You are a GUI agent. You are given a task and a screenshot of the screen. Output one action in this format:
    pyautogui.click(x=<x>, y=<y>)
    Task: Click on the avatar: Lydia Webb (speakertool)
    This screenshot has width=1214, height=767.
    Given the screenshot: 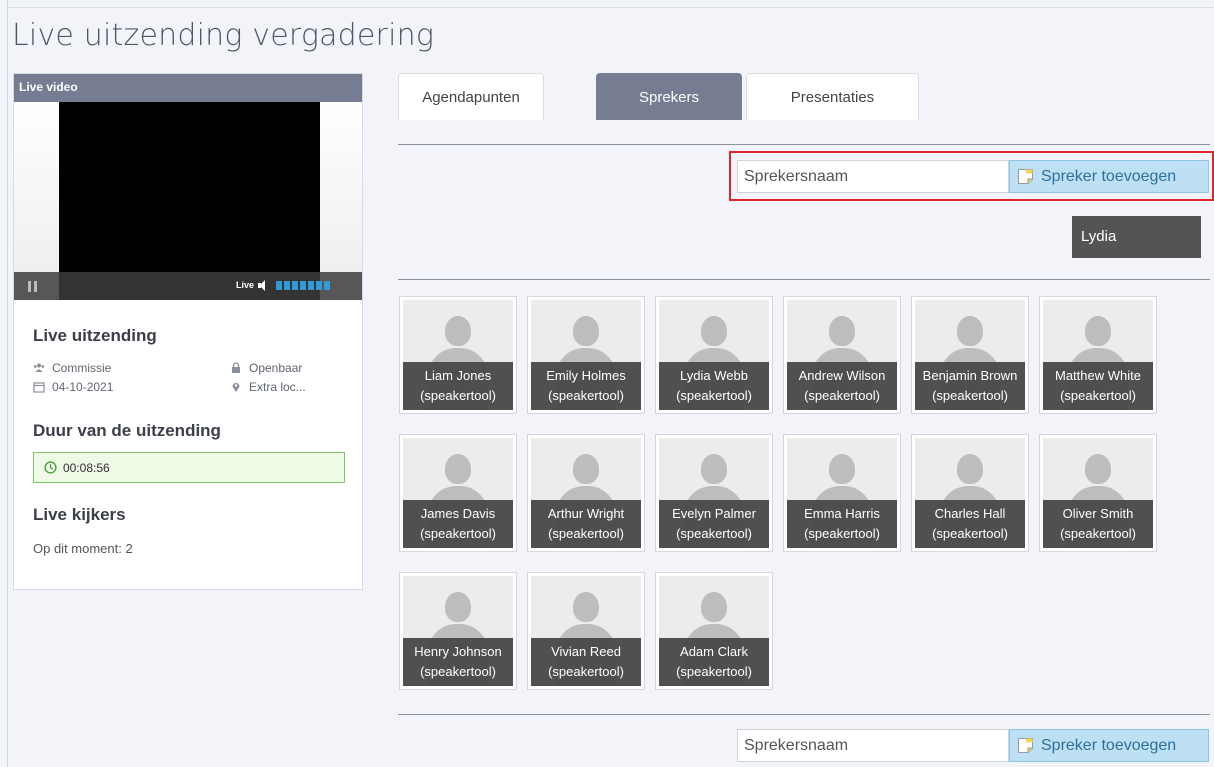 What is the action you would take?
    pyautogui.click(x=714, y=355)
    